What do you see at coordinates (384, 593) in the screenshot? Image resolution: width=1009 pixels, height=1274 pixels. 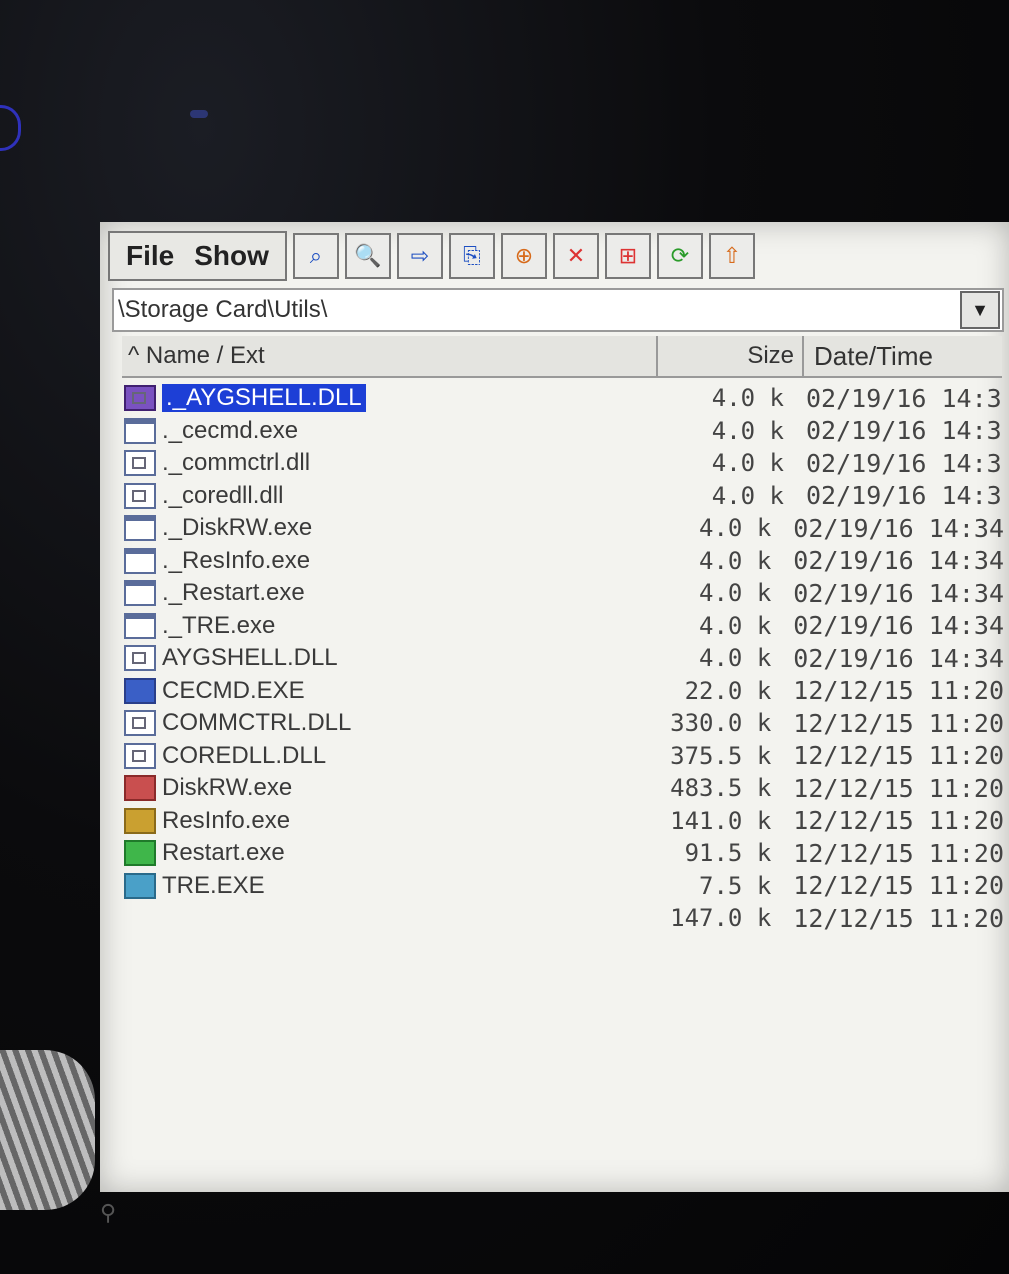 I see `file-name-cell: ._Restart.exe` at bounding box center [384, 593].